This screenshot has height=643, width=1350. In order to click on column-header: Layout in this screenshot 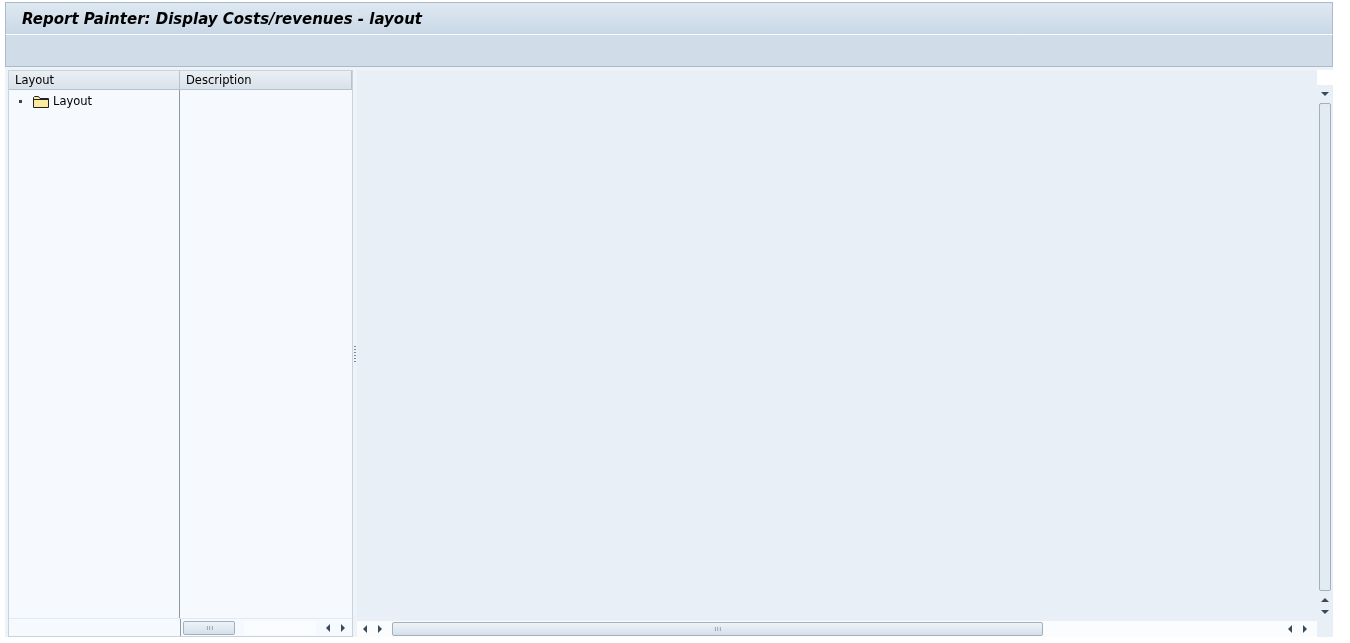, I will do `click(94, 80)`.